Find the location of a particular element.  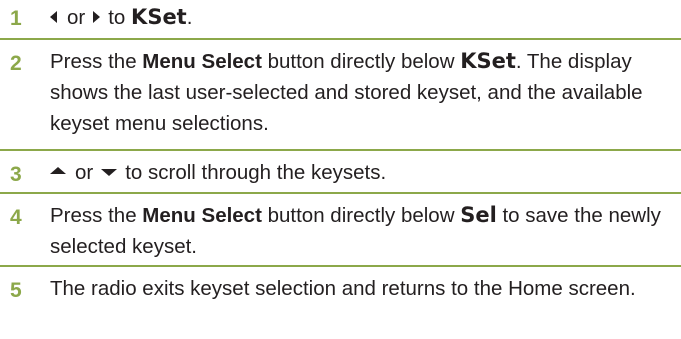

step-3: 3 or to scroll through the keysets. is located at coordinates (340, 172).